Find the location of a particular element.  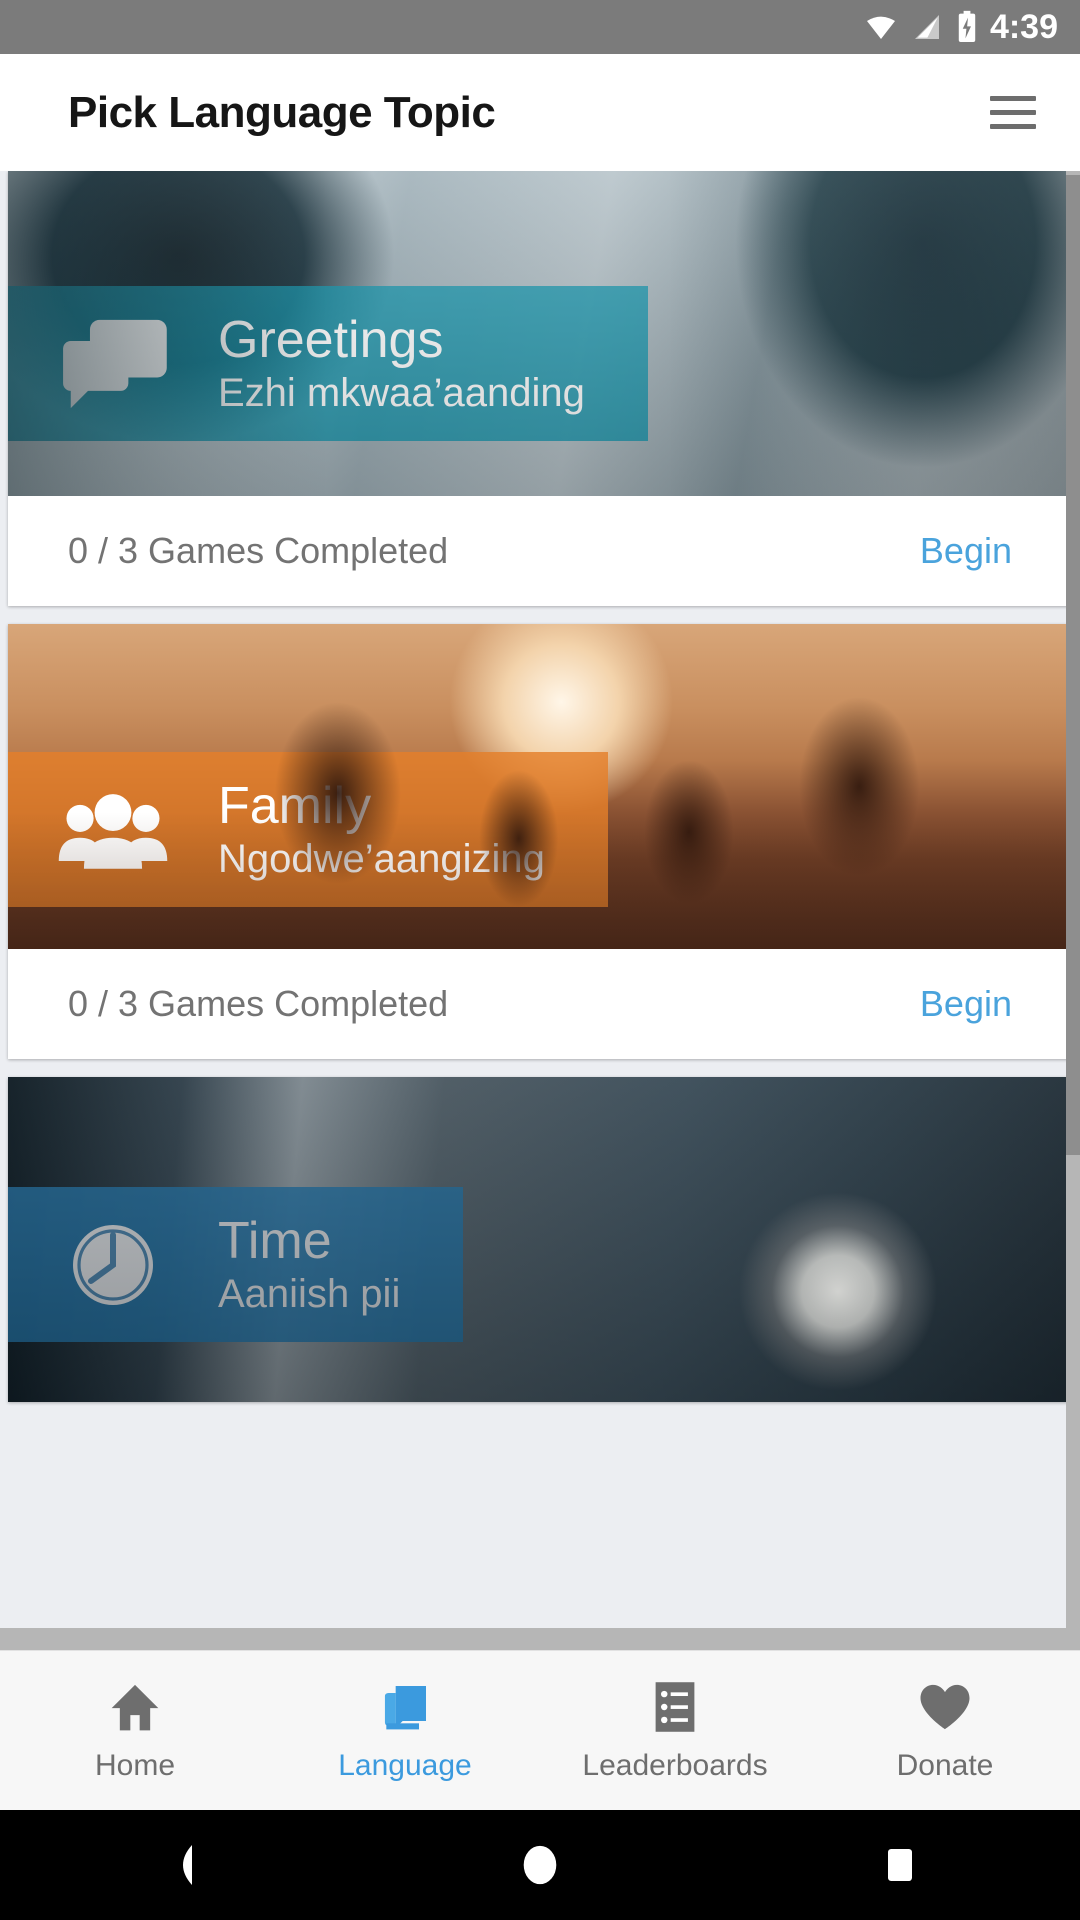

nav-item-leaderboards: Leaderboards is located at coordinates (675, 1730).